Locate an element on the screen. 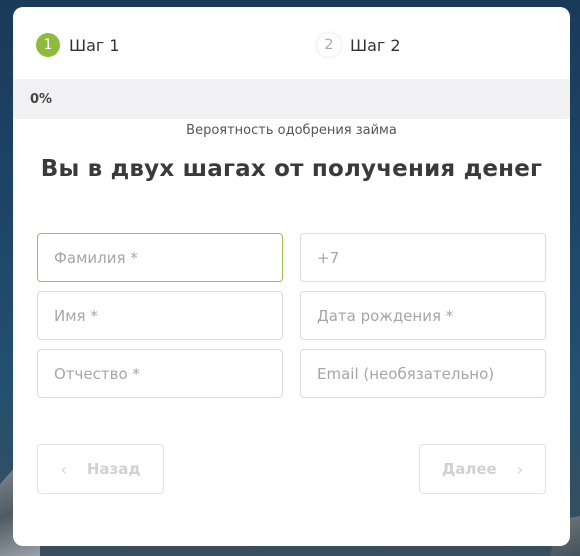  steps-header: 1 Шаг 1 2 Шаг 2 is located at coordinates (291, 43).